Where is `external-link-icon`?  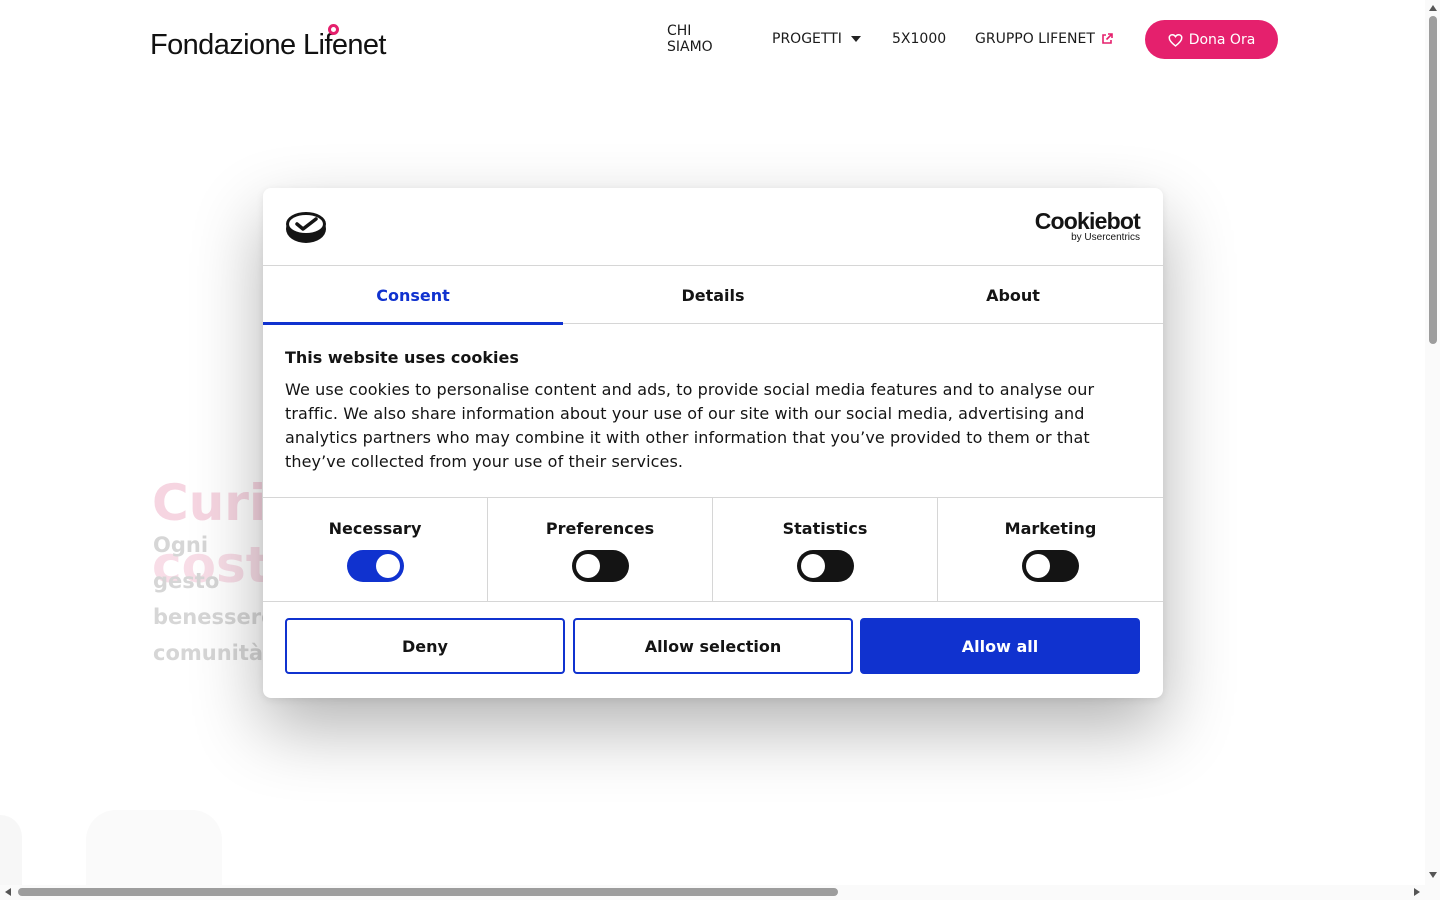
external-link-icon is located at coordinates (1107, 38).